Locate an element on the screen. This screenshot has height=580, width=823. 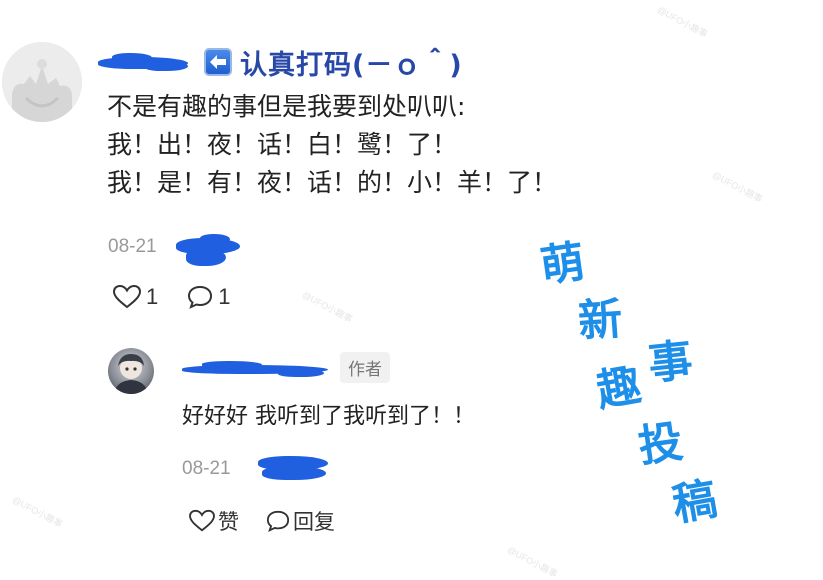
back-arrow-icon is located at coordinates (218, 62).